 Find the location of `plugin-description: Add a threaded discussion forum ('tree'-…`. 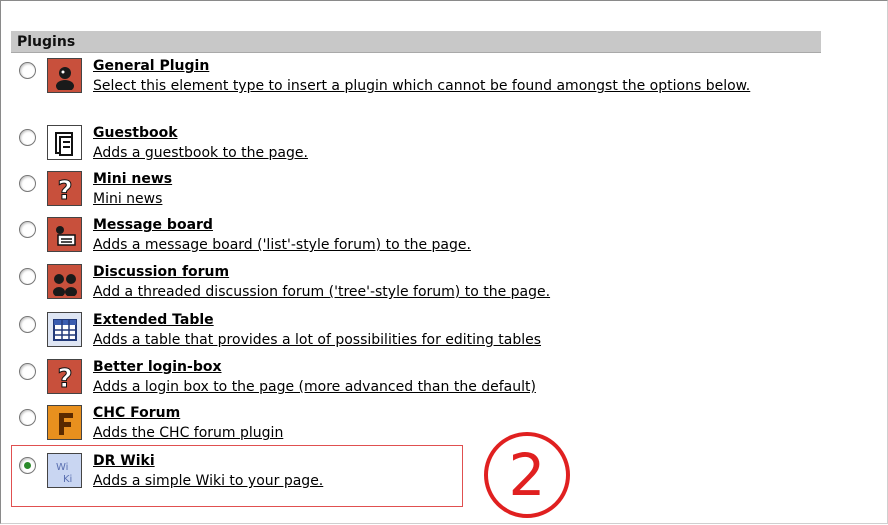

plugin-description: Add a threaded discussion forum ('tree'-… is located at coordinates (458, 292).